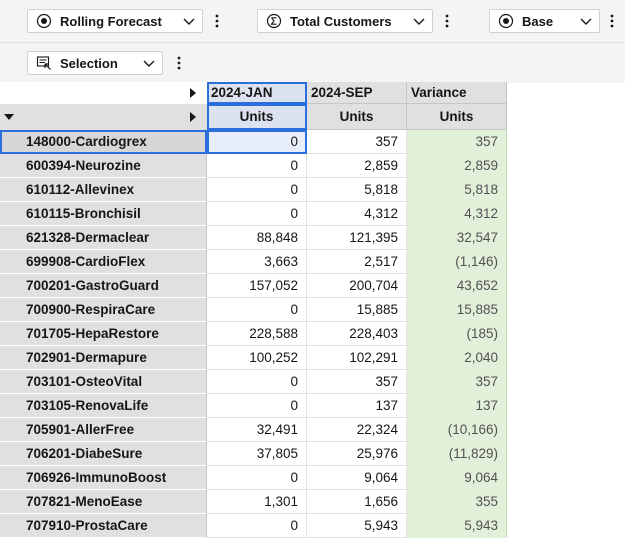  I want to click on selection-dropdown-label: Selection, so click(89, 63).